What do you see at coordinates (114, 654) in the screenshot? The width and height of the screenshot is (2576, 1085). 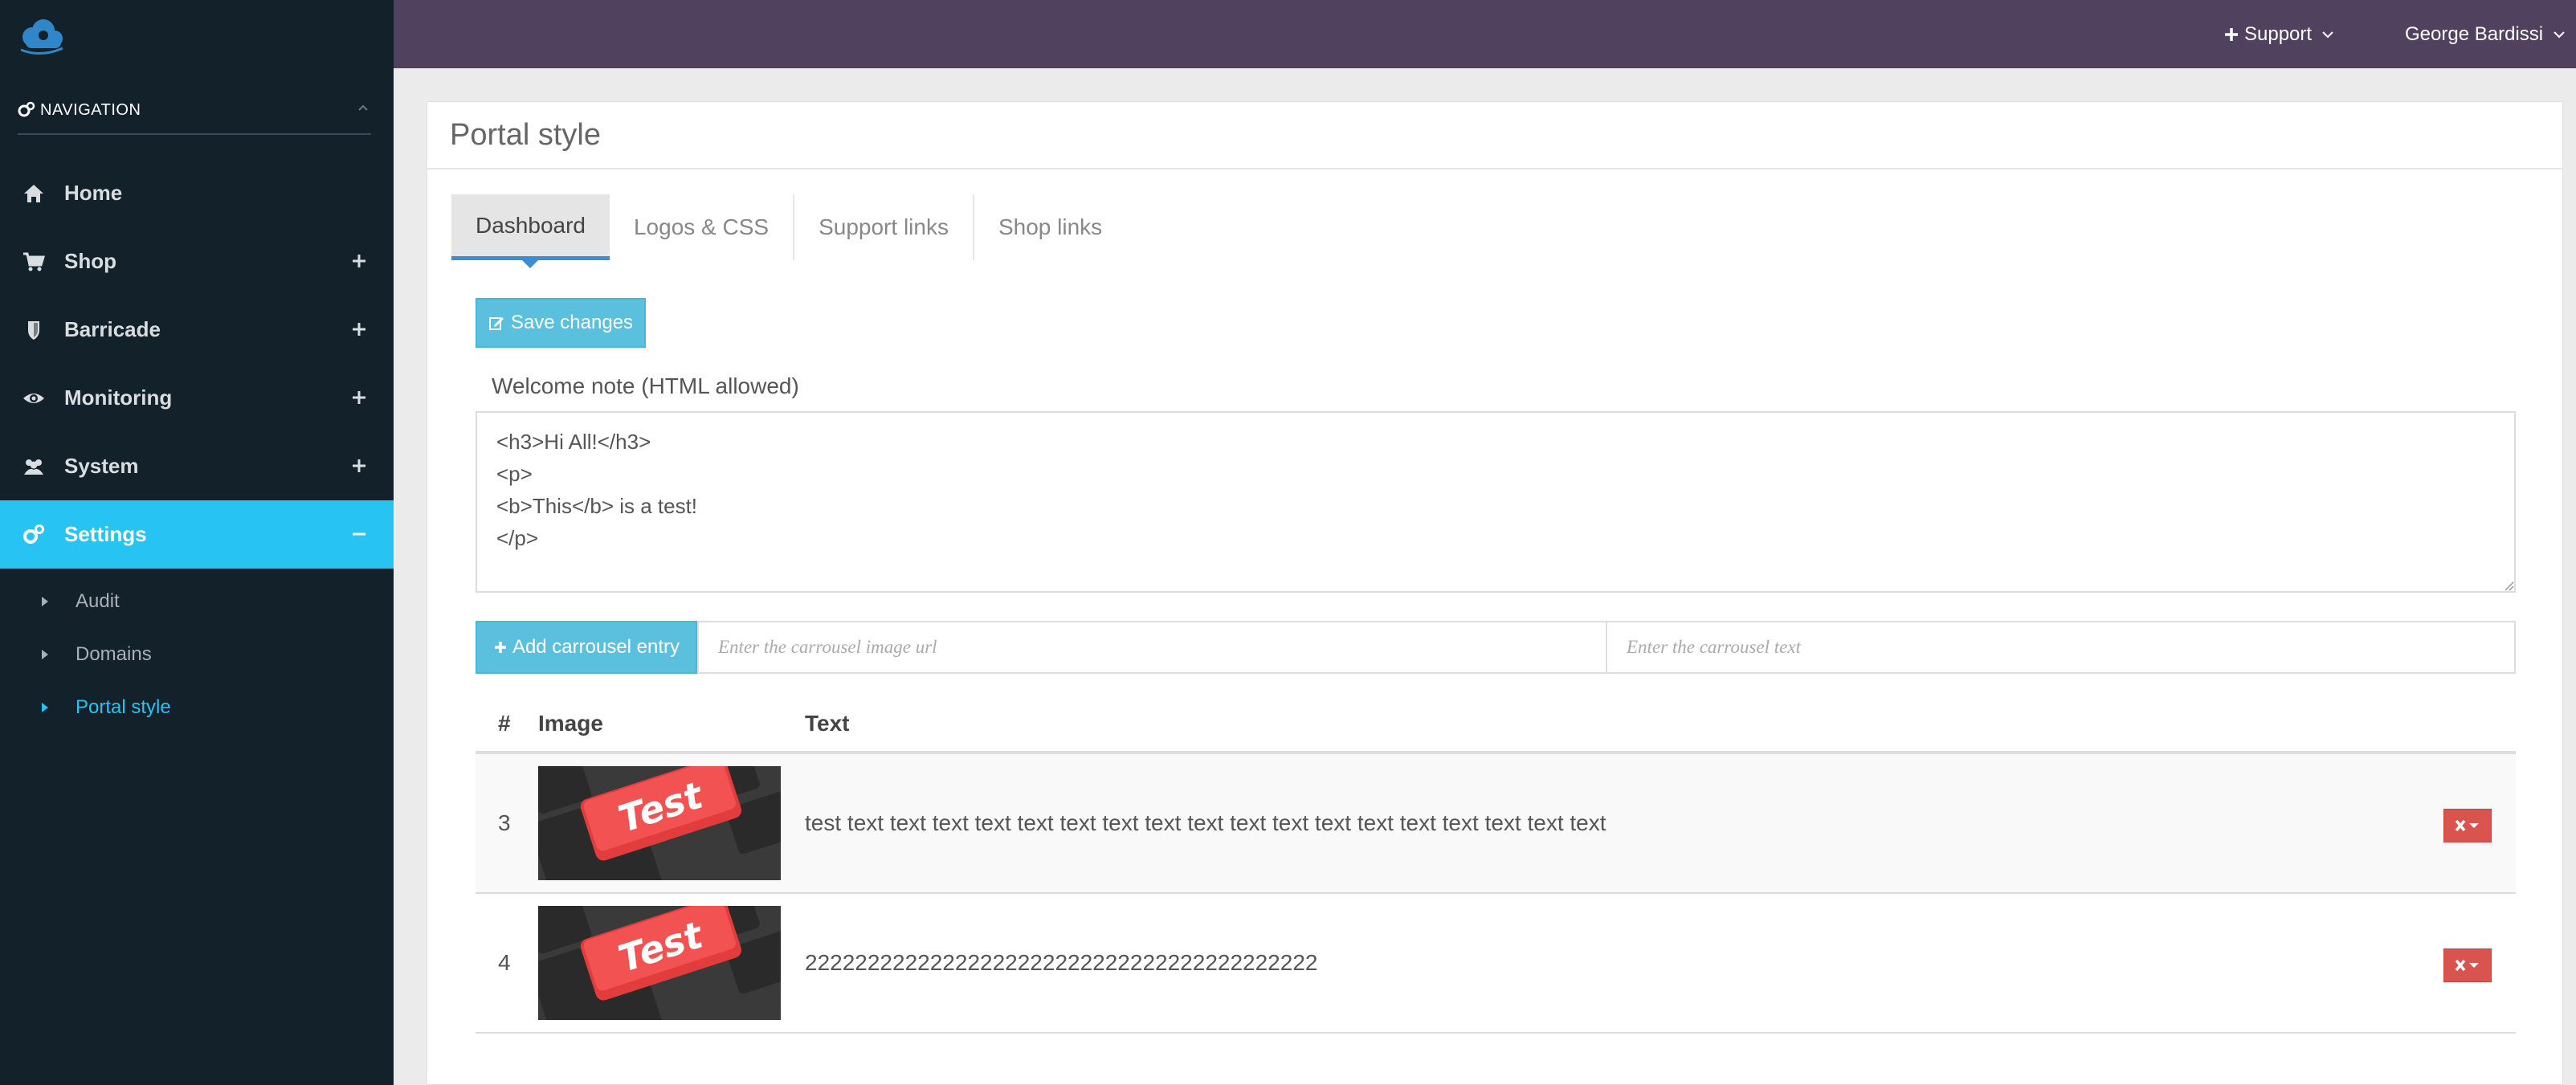 I see `sidebar-subitem-label: Domains` at bounding box center [114, 654].